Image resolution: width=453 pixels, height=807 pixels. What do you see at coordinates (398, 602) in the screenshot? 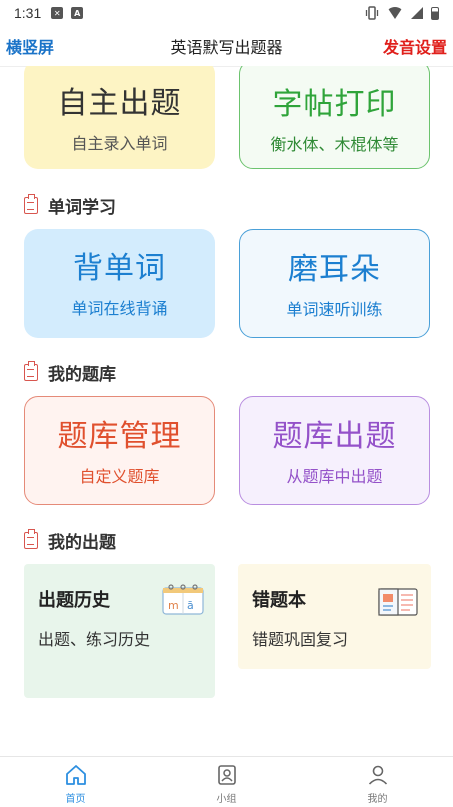
I see `notebook-icon` at bounding box center [398, 602].